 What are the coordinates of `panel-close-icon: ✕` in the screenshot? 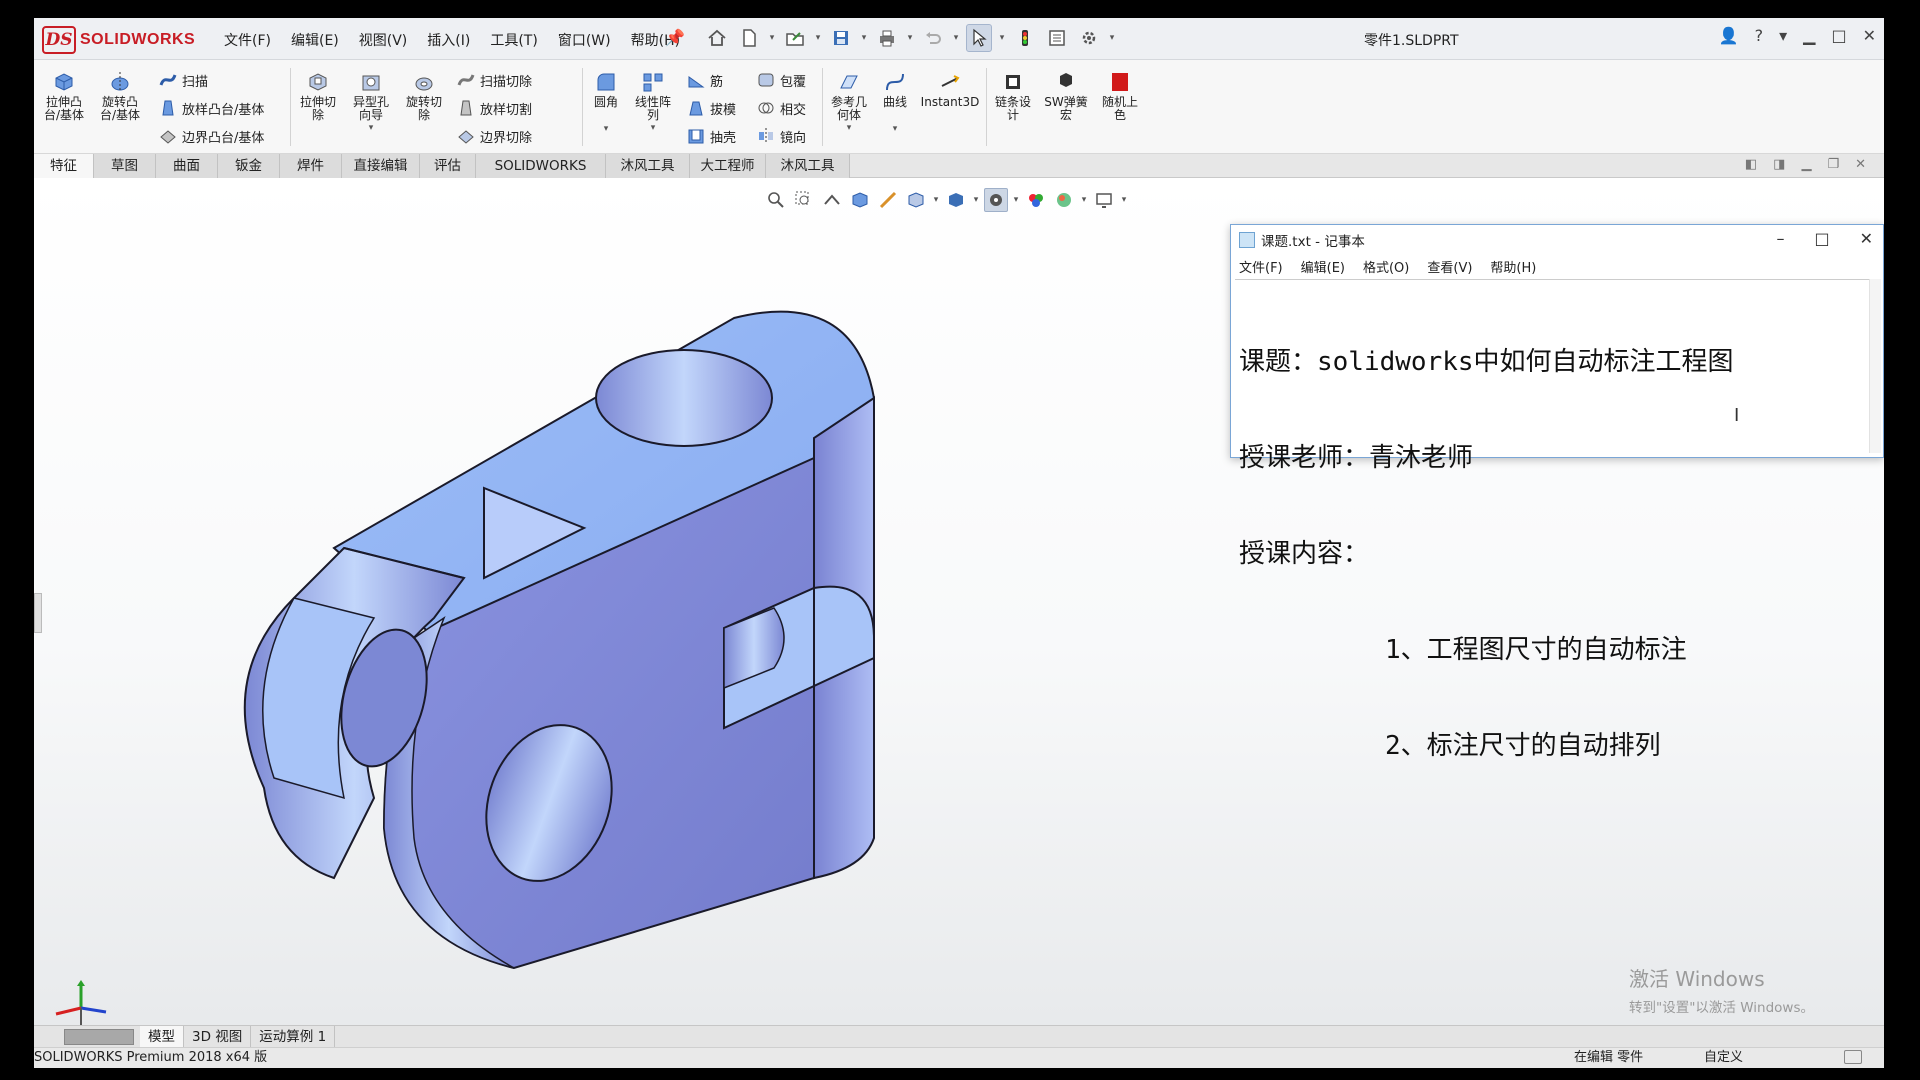 It's located at (1860, 164).